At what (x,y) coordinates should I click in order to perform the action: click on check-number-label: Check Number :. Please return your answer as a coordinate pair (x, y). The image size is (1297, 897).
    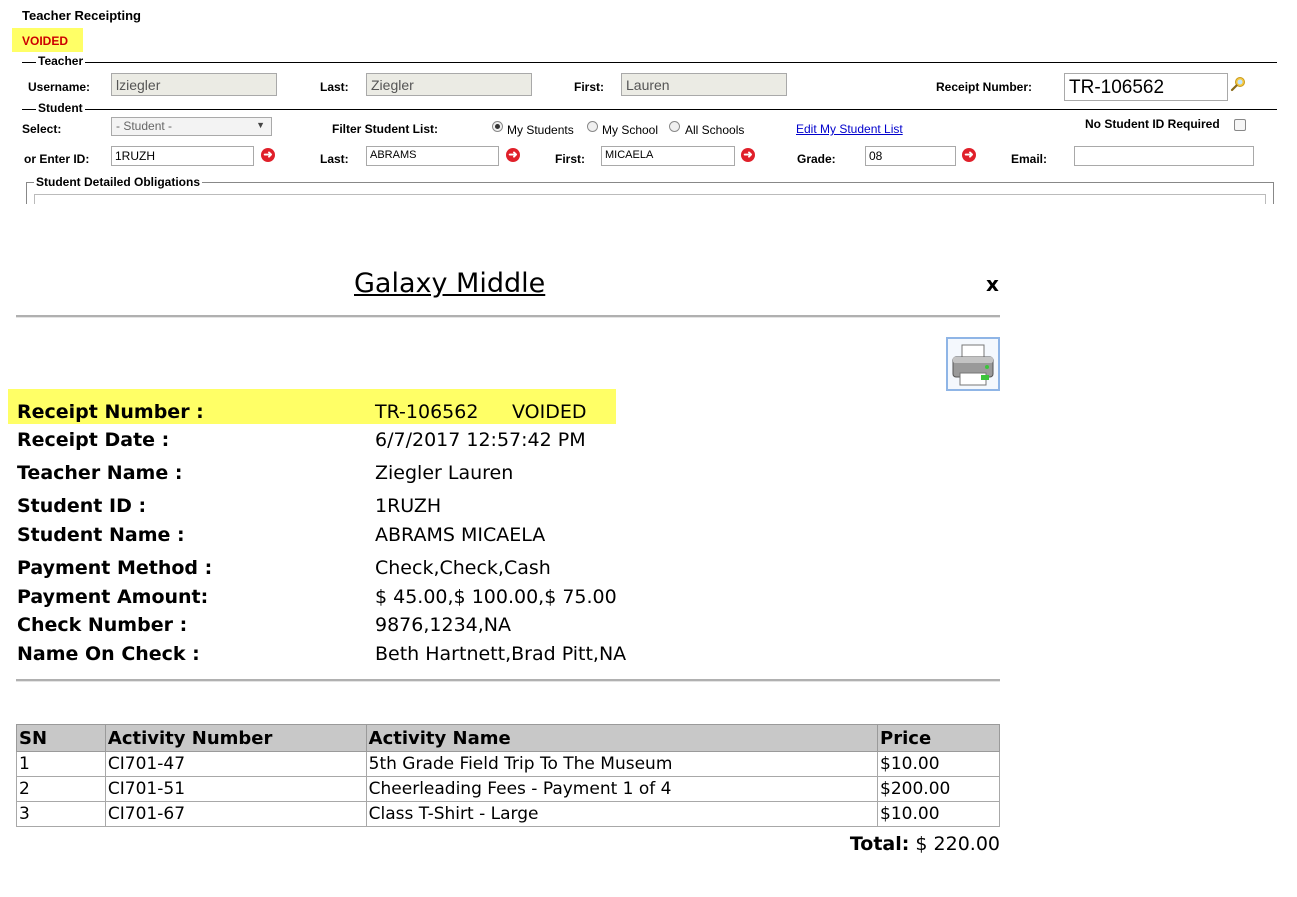
    Looking at the image, I should click on (102, 625).